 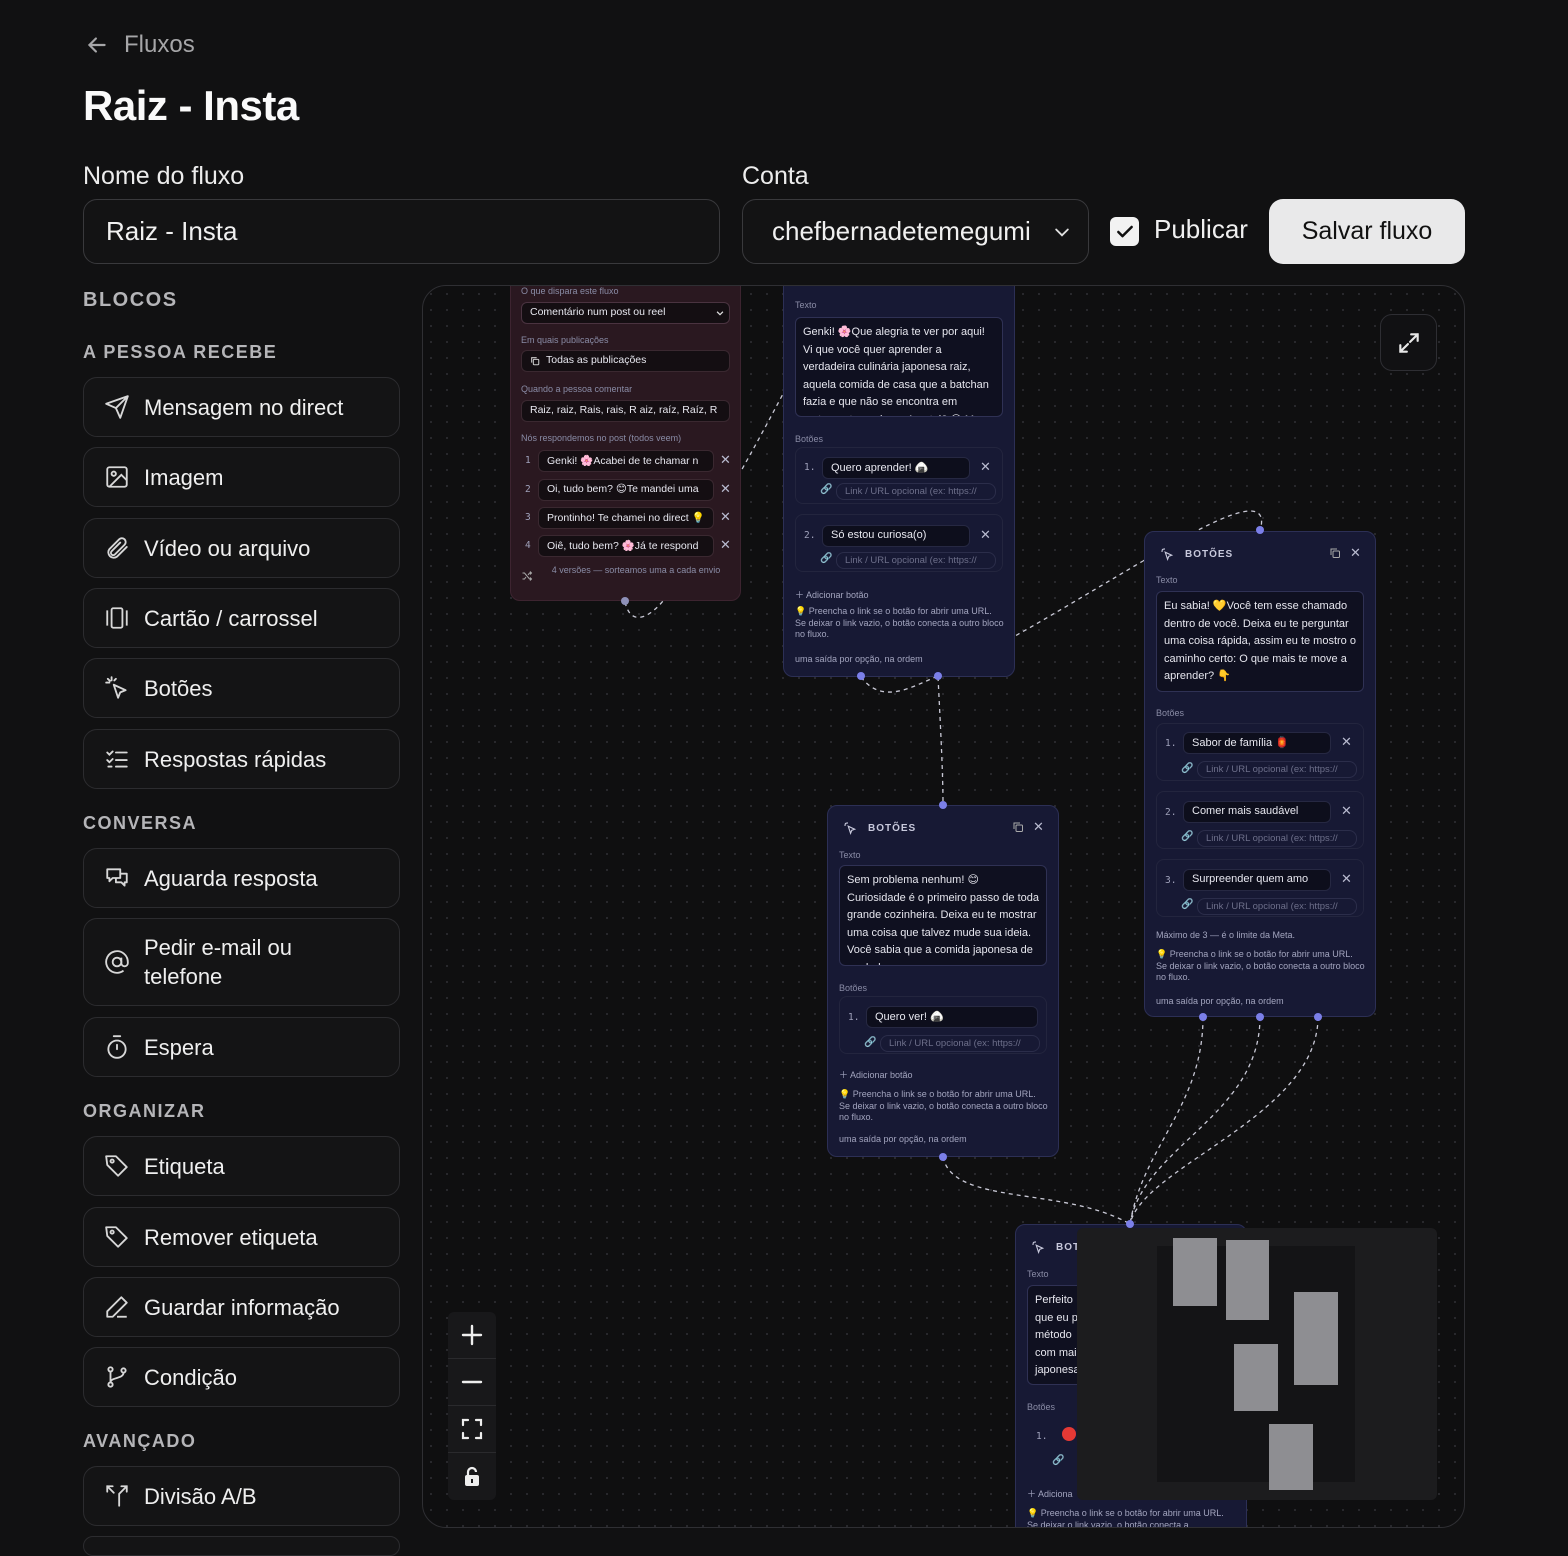 What do you see at coordinates (626, 518) in the screenshot?
I see `reply-item: Prontinho! Te chamei no direct 💡` at bounding box center [626, 518].